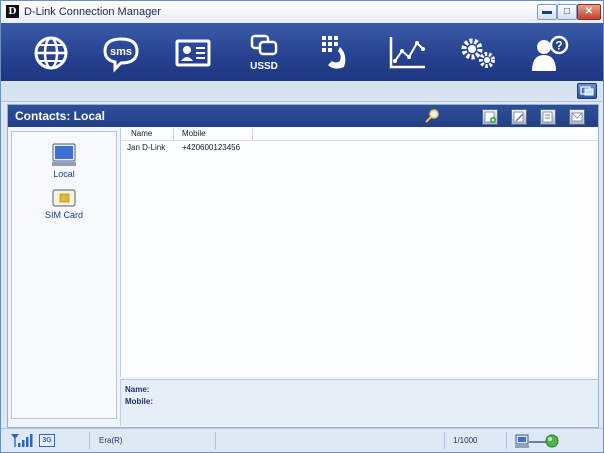 The image size is (604, 453). I want to click on dialer-button, so click(334, 53).